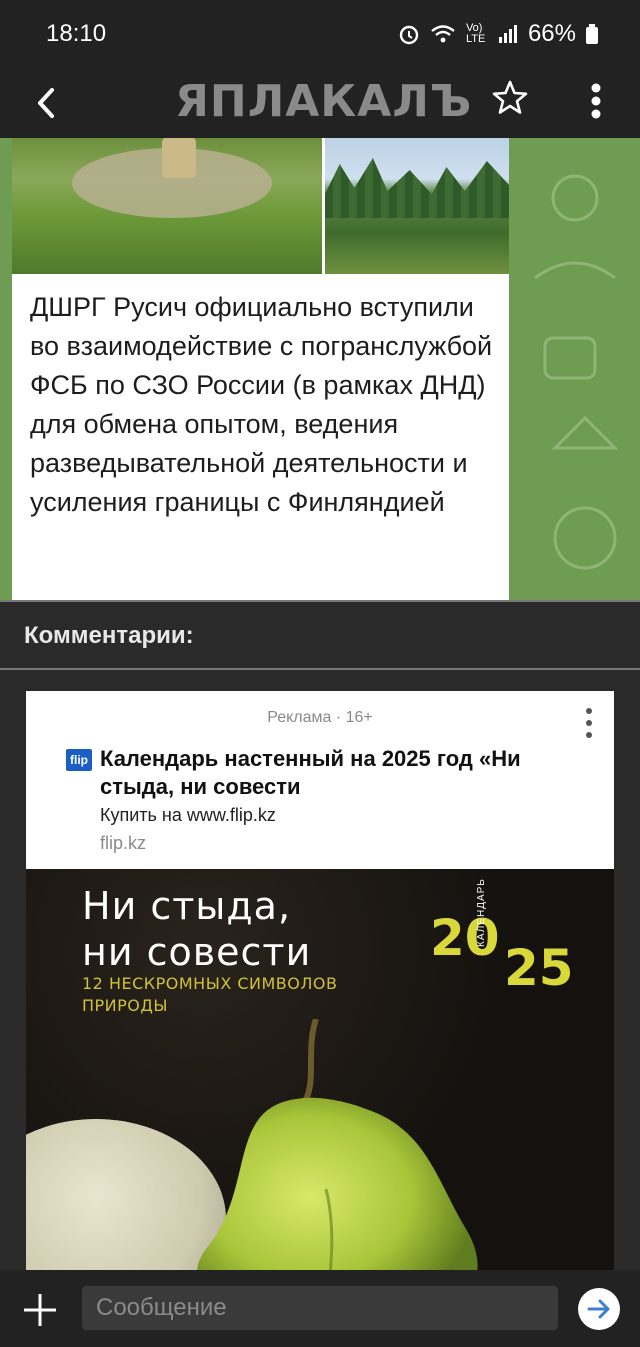 The image size is (640, 1347). I want to click on post-photo-left, so click(167, 206).